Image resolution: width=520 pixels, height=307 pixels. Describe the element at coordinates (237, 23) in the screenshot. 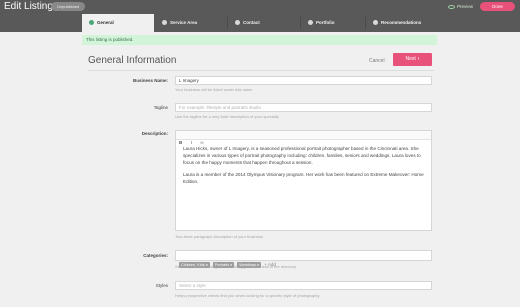

I see `phone-icon` at that location.